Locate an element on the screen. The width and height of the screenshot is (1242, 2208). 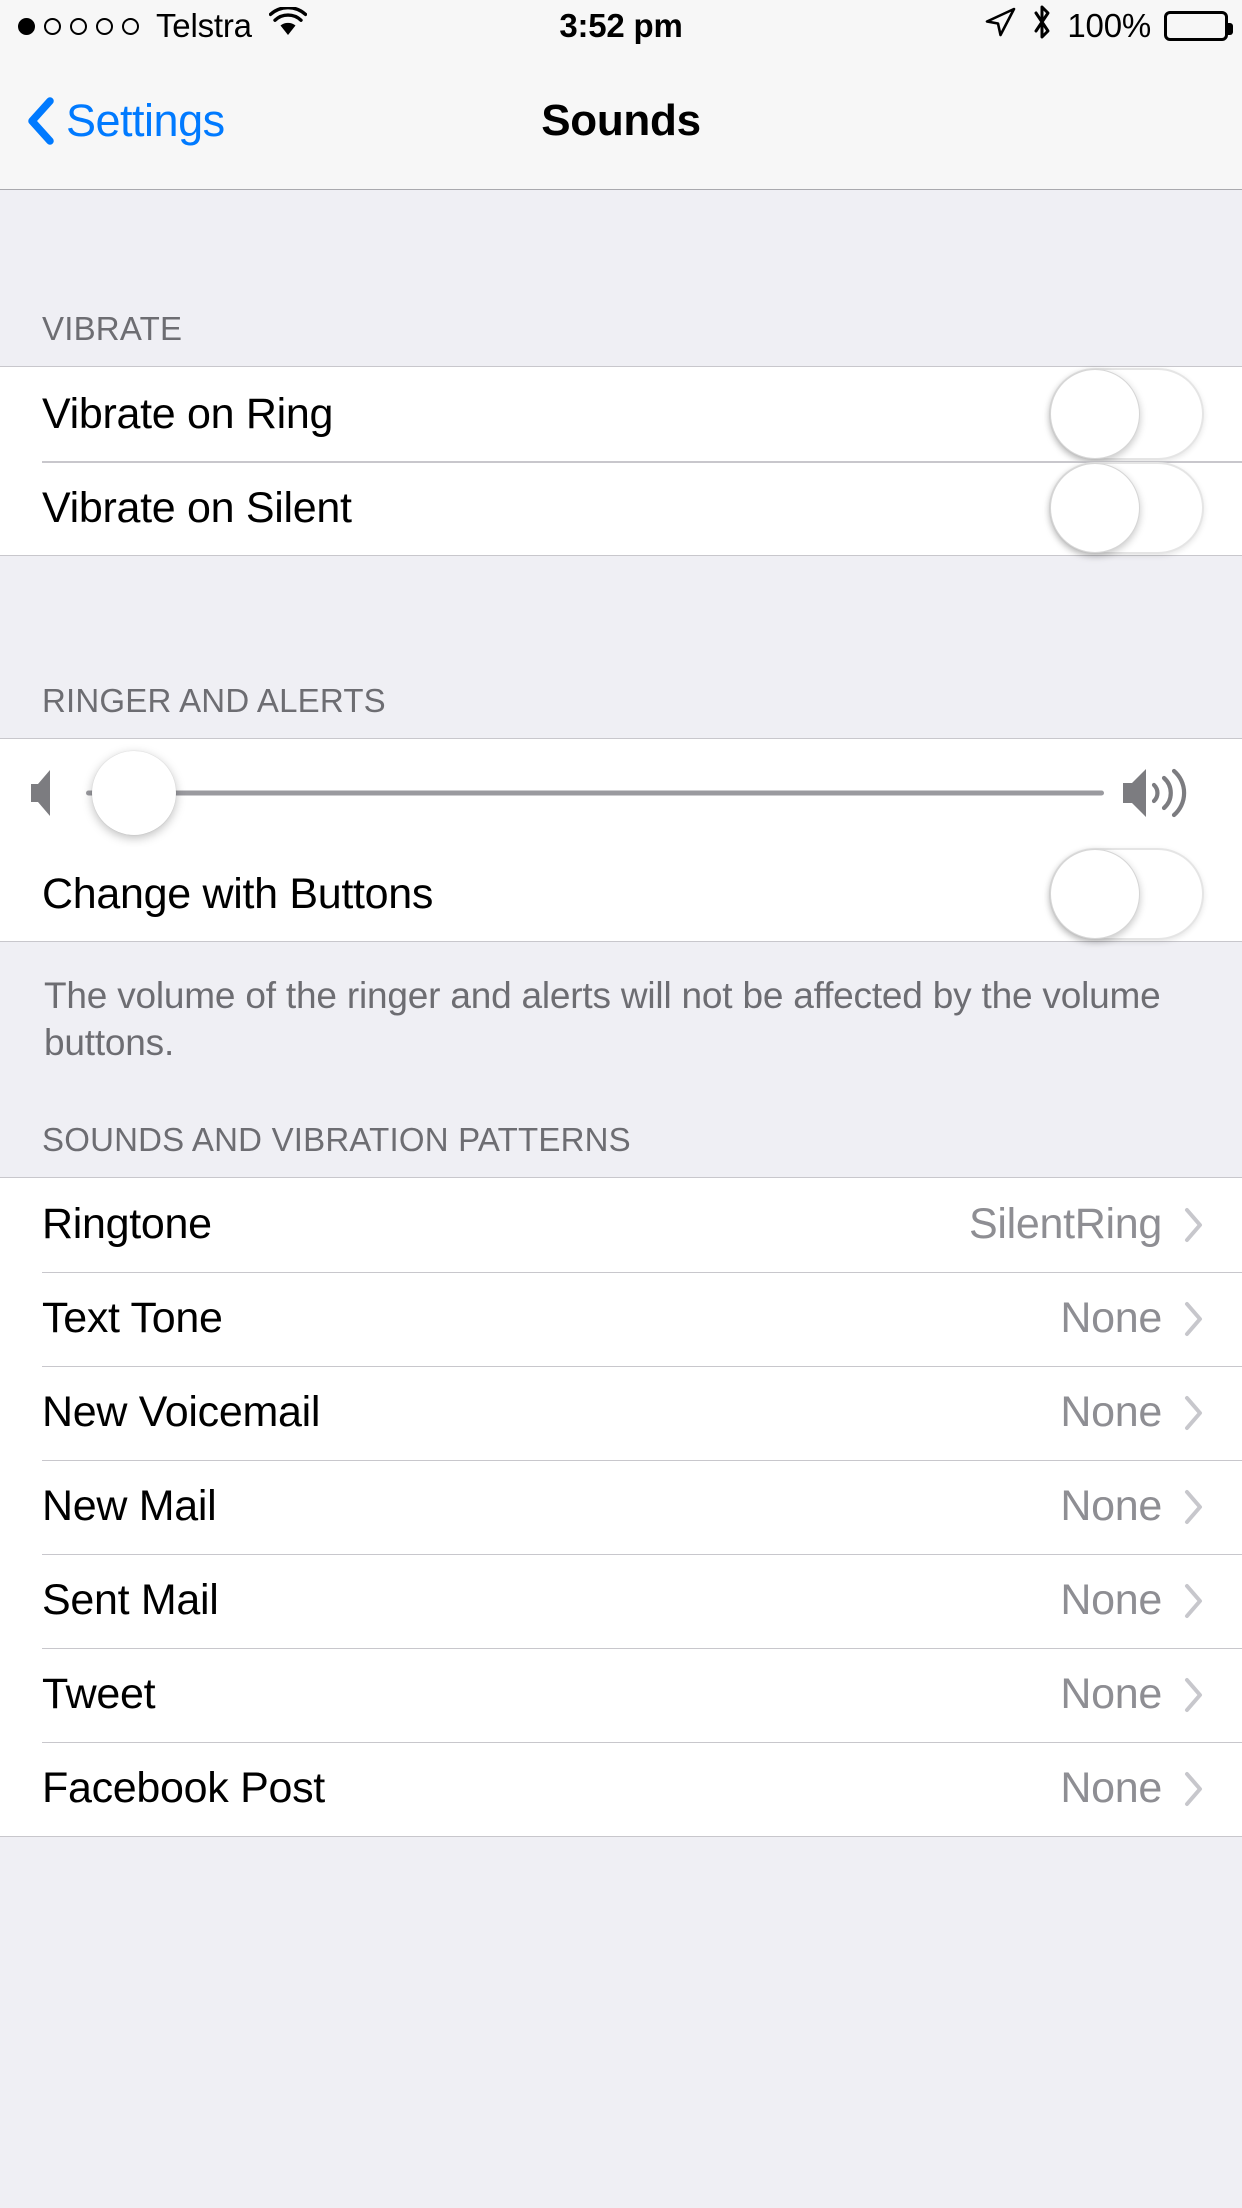
ringer-cell-group: Change with Buttons is located at coordinates (621, 840).